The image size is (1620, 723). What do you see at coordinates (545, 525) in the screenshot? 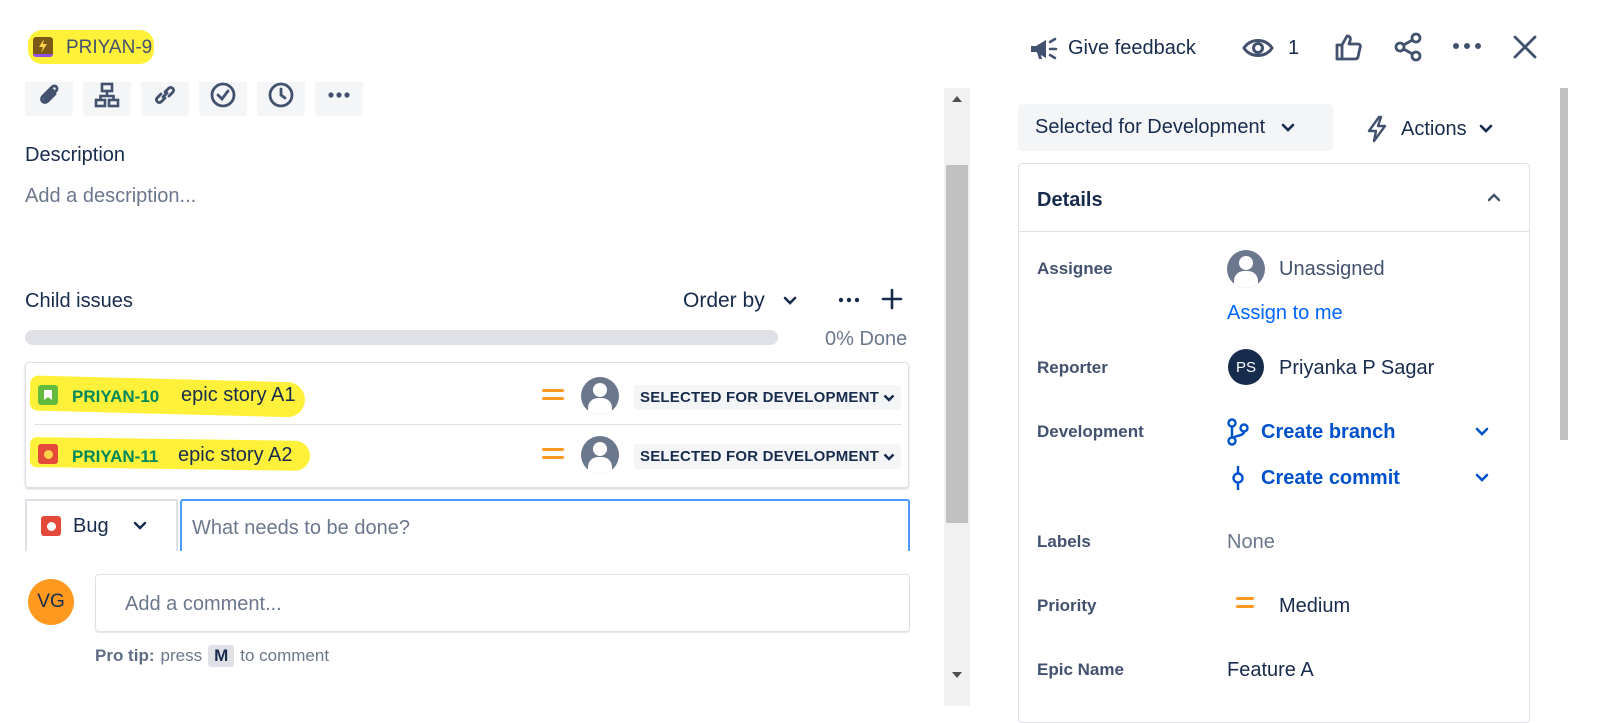
I see `child-summary-input: What needs to be done?` at bounding box center [545, 525].